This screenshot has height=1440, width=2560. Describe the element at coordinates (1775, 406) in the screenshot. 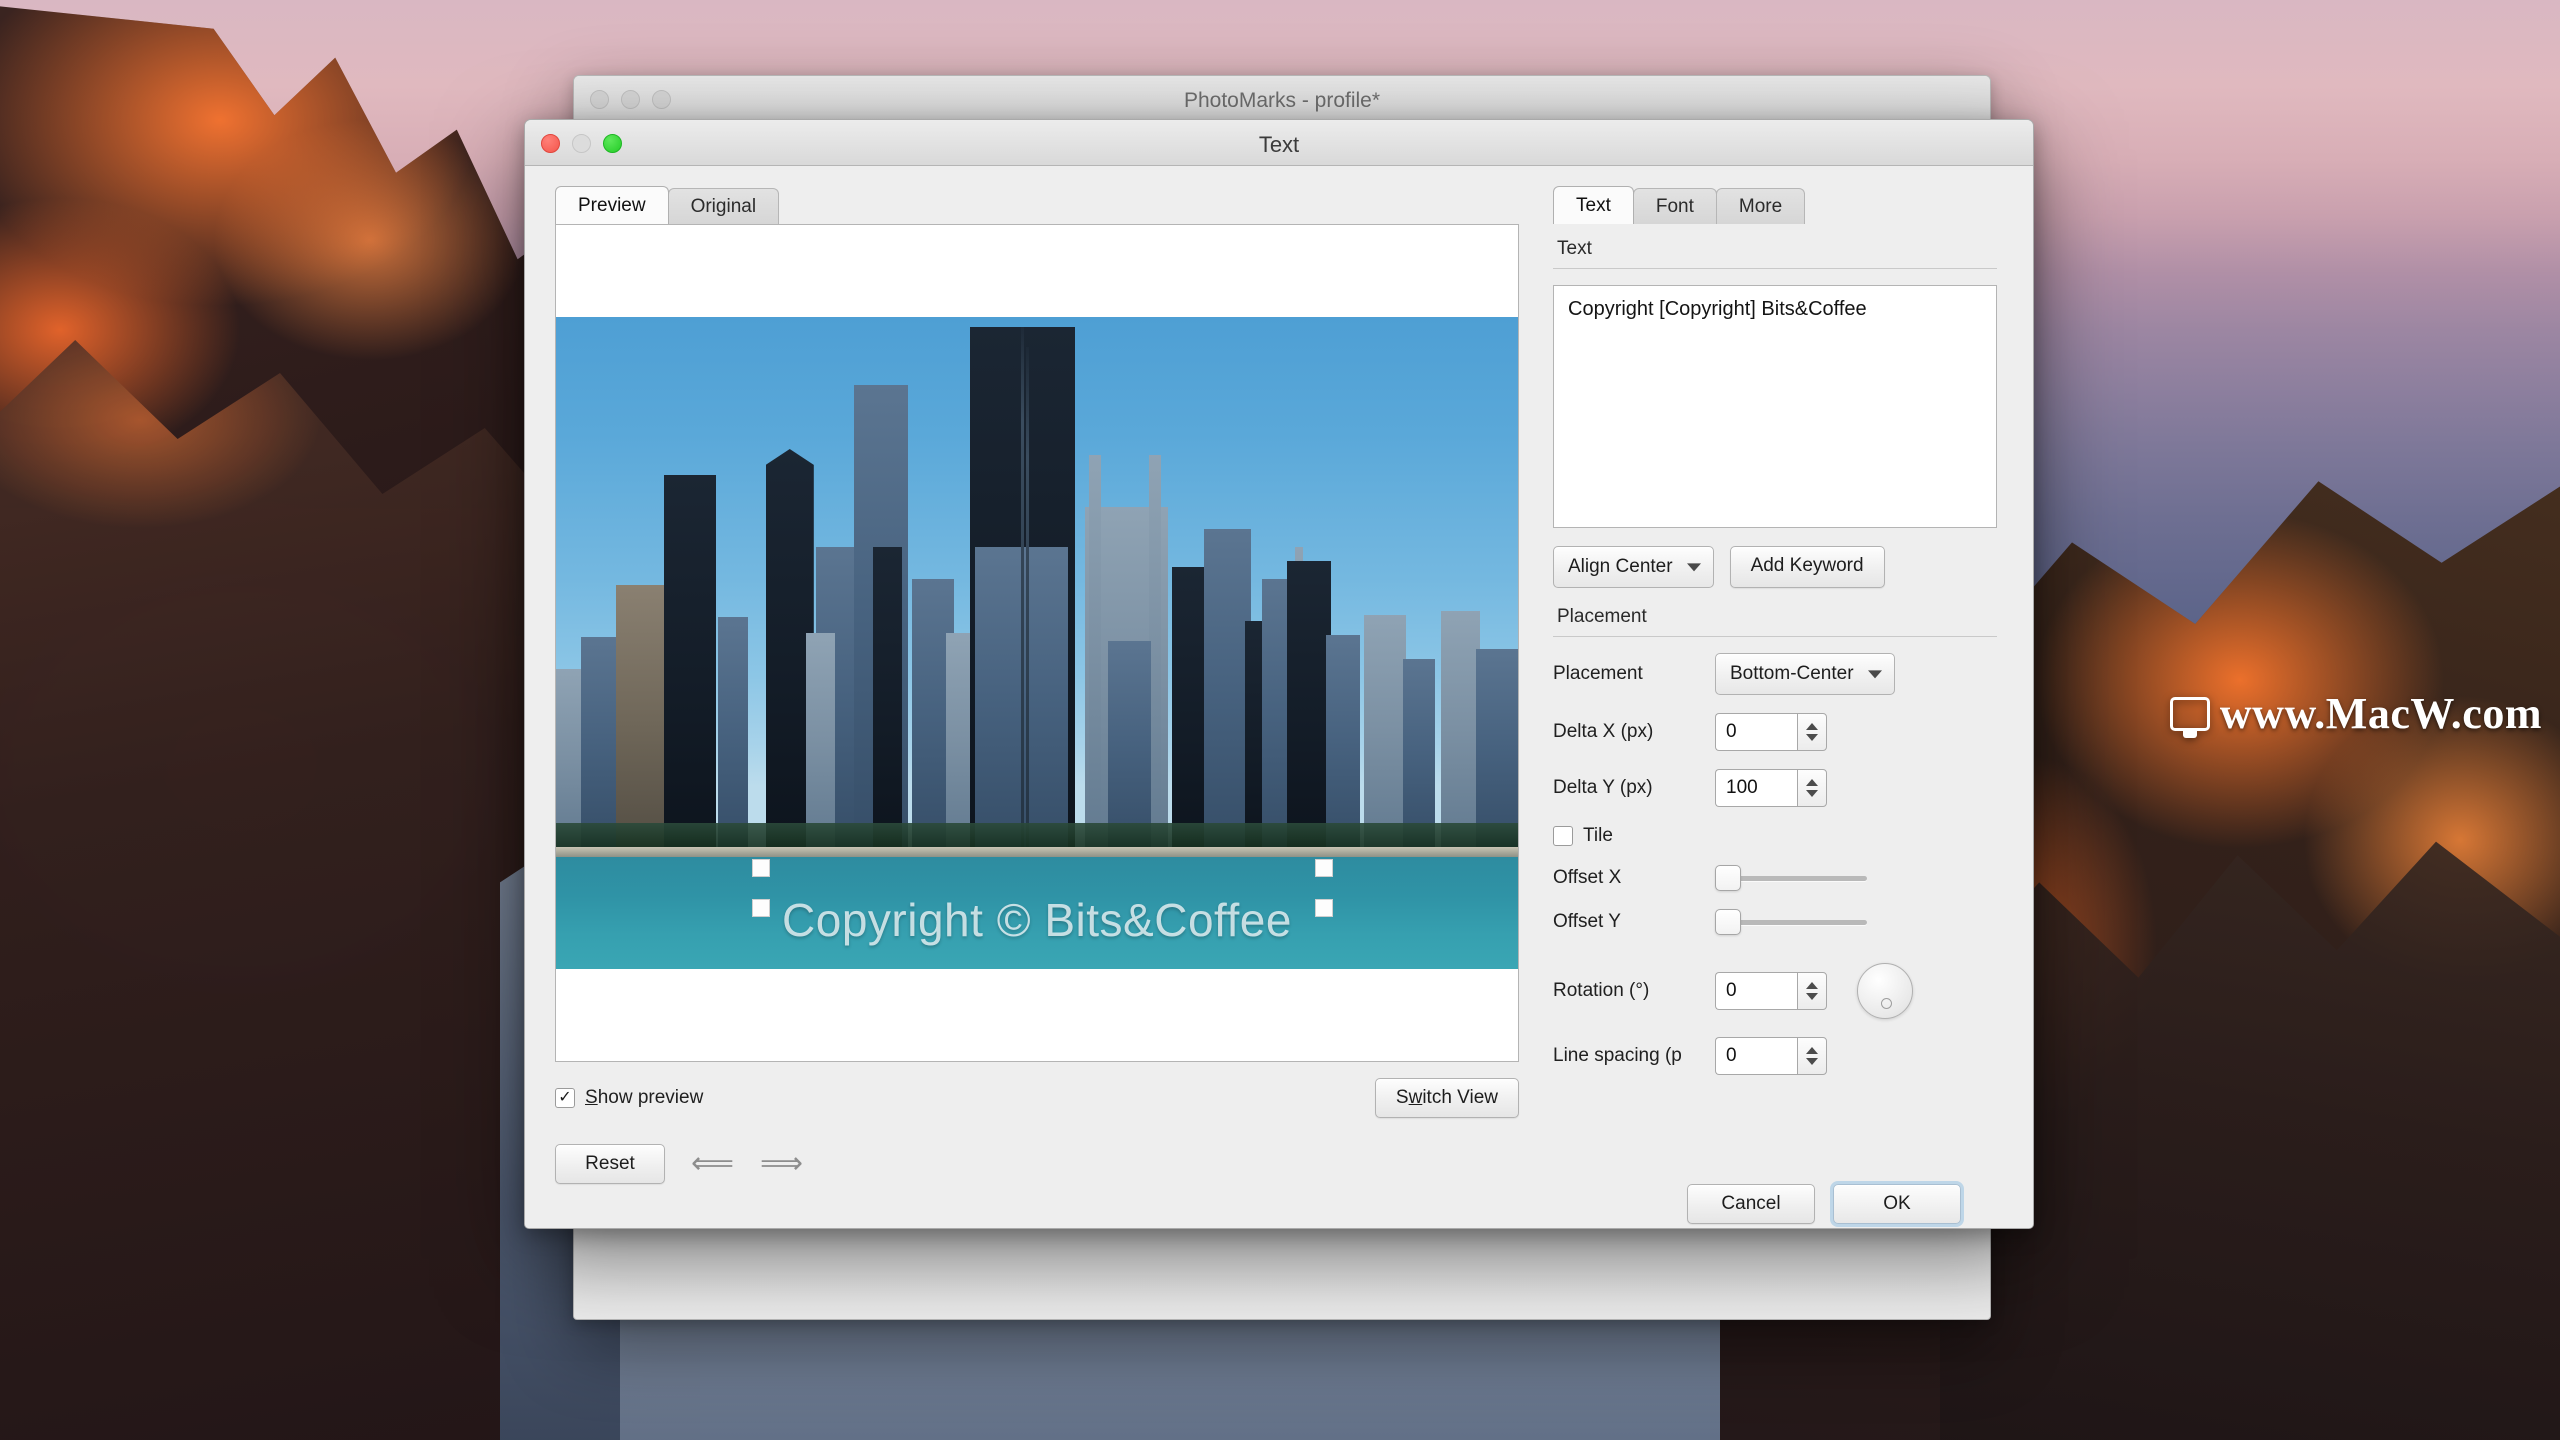

I see `watermark-text-input: Copyright [Copyright] Bits&Coffee` at that location.